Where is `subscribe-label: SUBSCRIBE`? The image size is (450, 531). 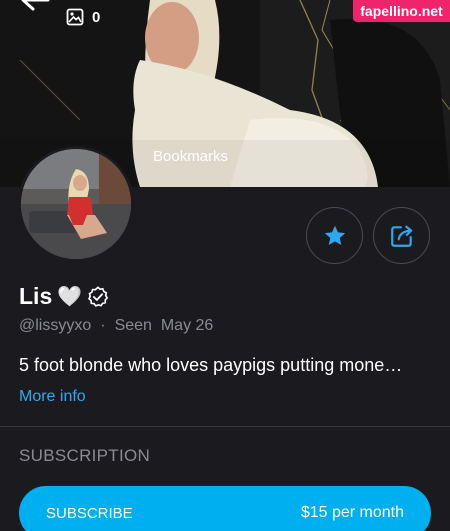
subscribe-label: SUBSCRIBE is located at coordinates (89, 513).